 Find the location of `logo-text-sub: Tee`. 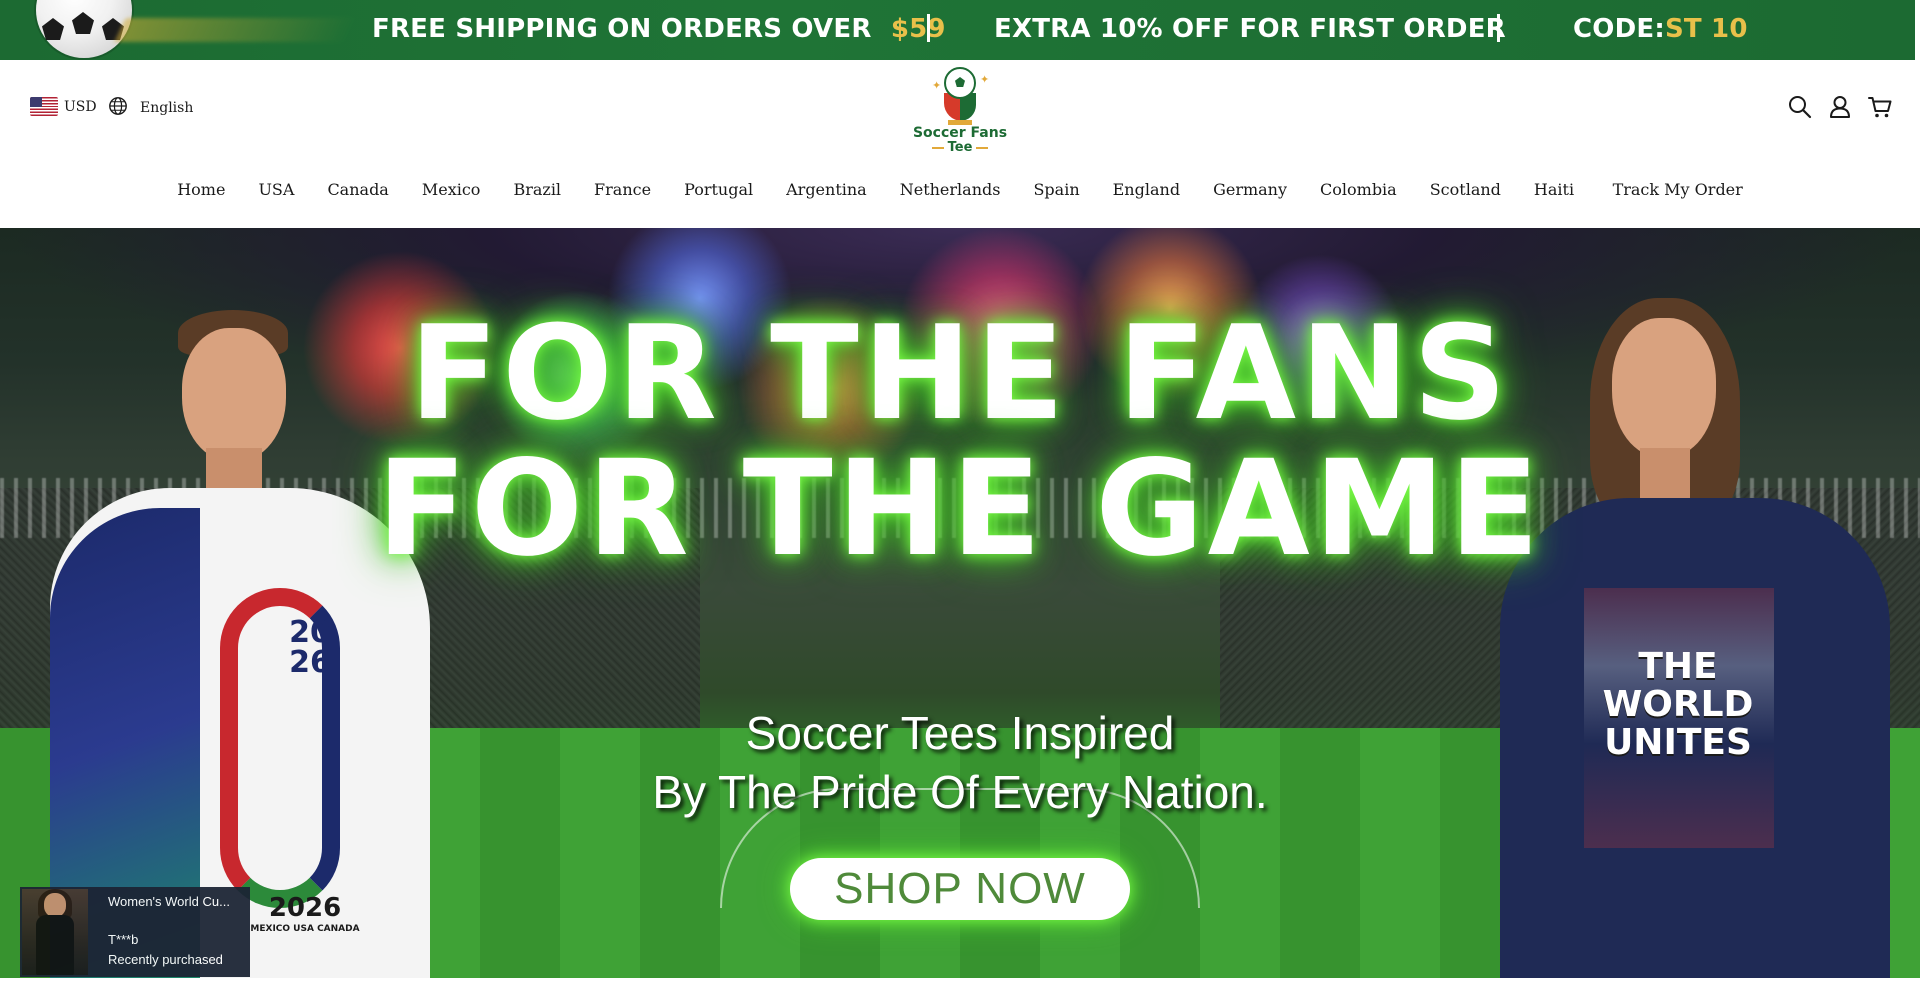

logo-text-sub: Tee is located at coordinates (960, 147).